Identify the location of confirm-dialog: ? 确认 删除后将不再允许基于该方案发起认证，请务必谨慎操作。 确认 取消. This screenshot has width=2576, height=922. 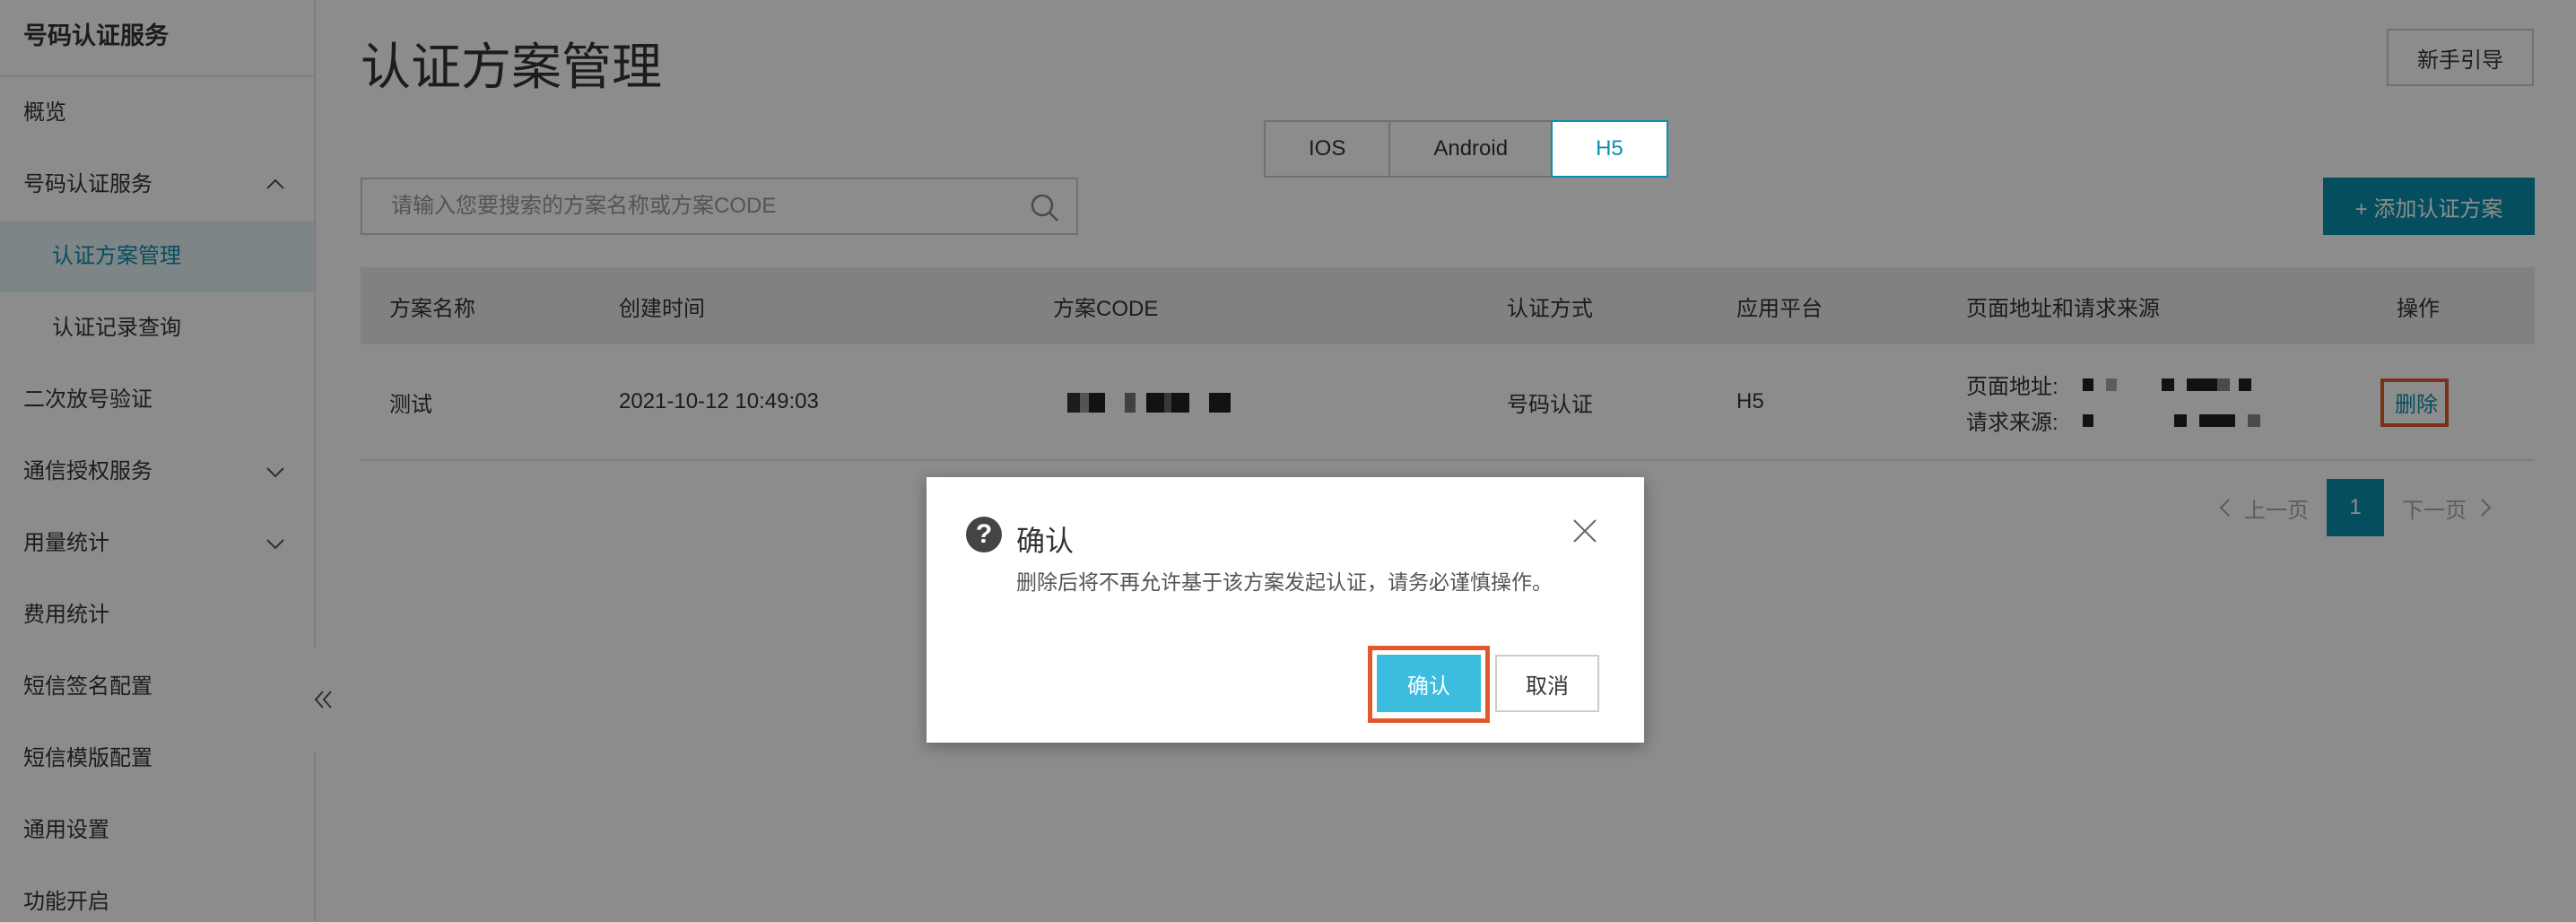
(1285, 610).